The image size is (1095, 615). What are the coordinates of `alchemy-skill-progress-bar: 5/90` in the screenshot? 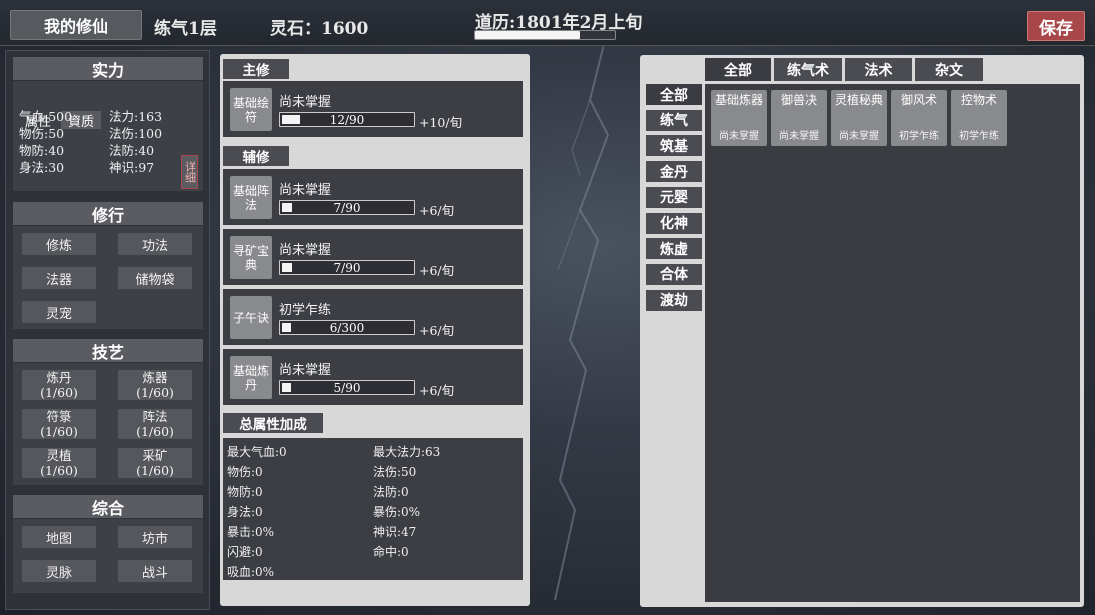 It's located at (347, 387).